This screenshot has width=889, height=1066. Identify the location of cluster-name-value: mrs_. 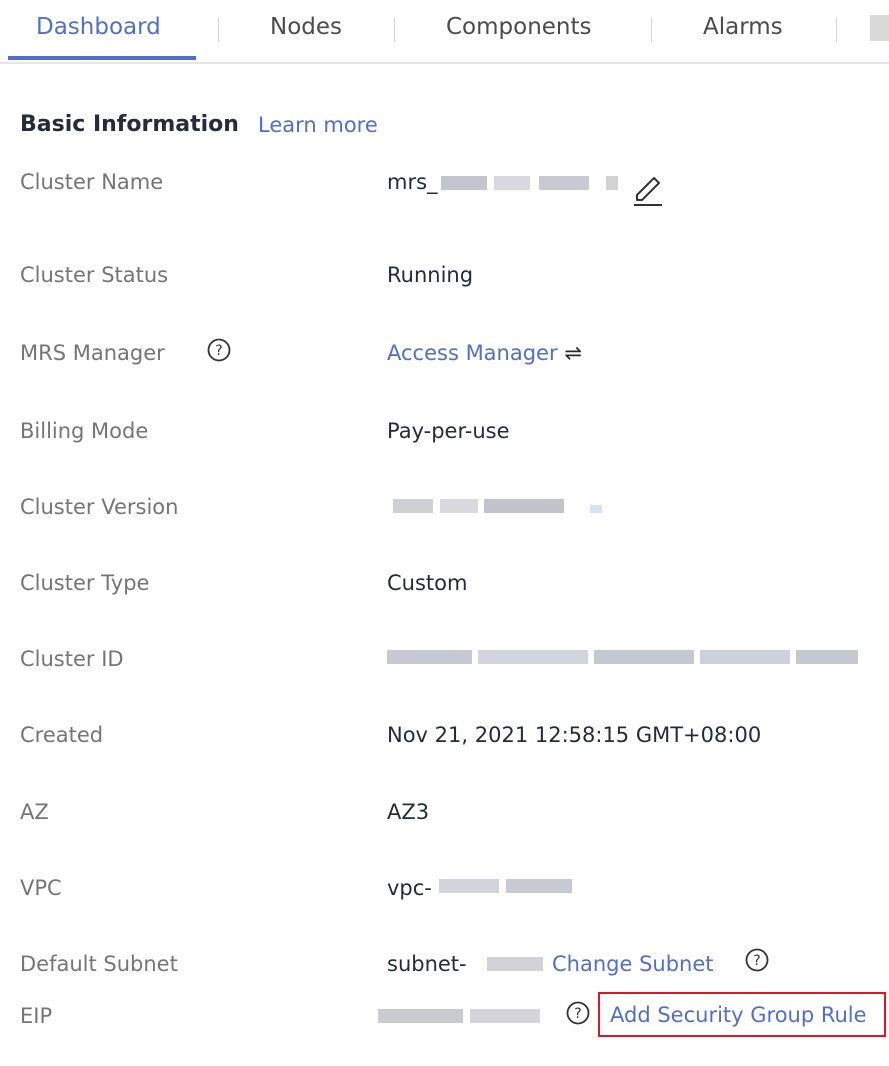
(412, 182).